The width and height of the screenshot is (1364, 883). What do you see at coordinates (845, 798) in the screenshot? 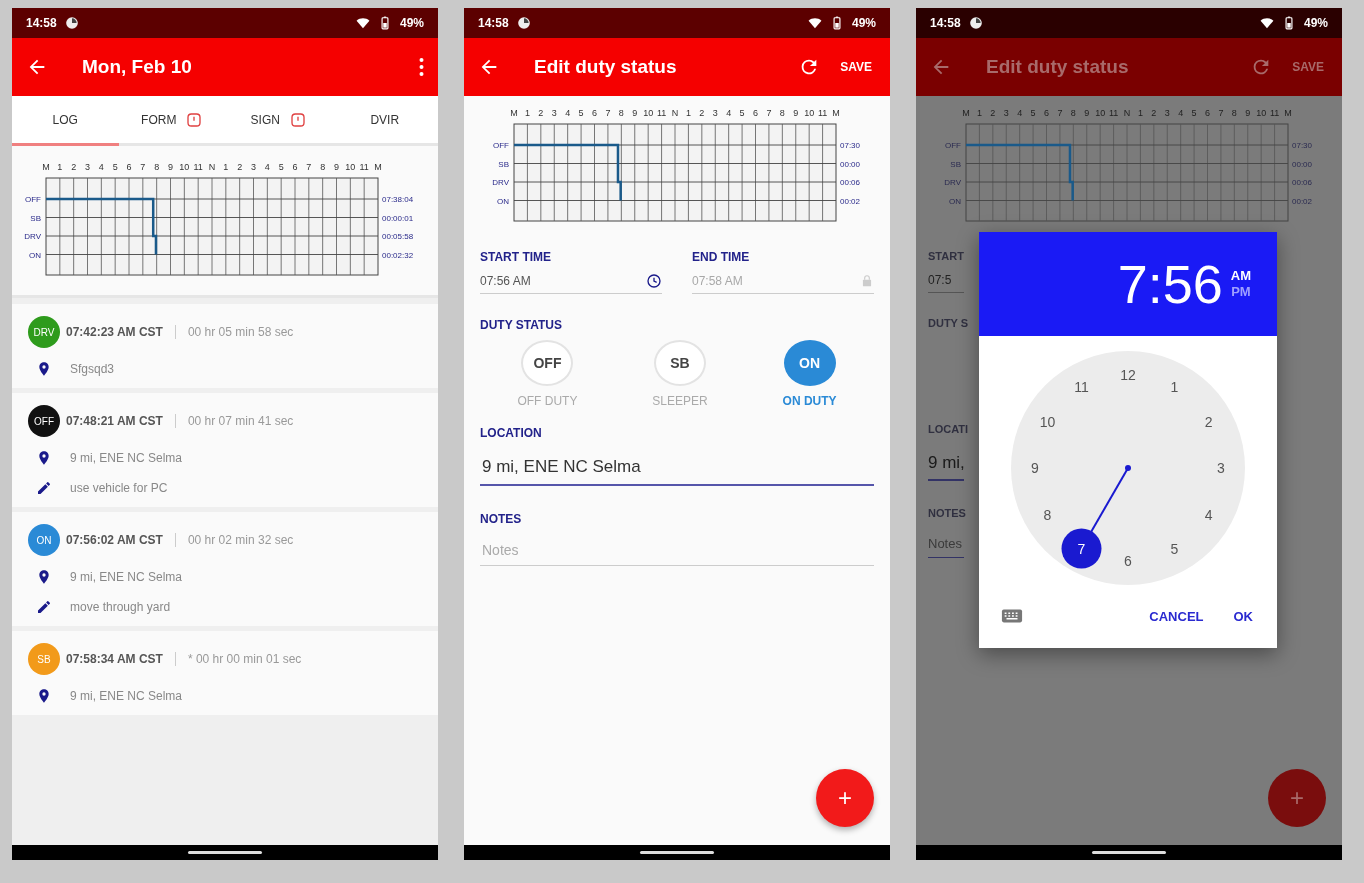
I see `add-button: +` at bounding box center [845, 798].